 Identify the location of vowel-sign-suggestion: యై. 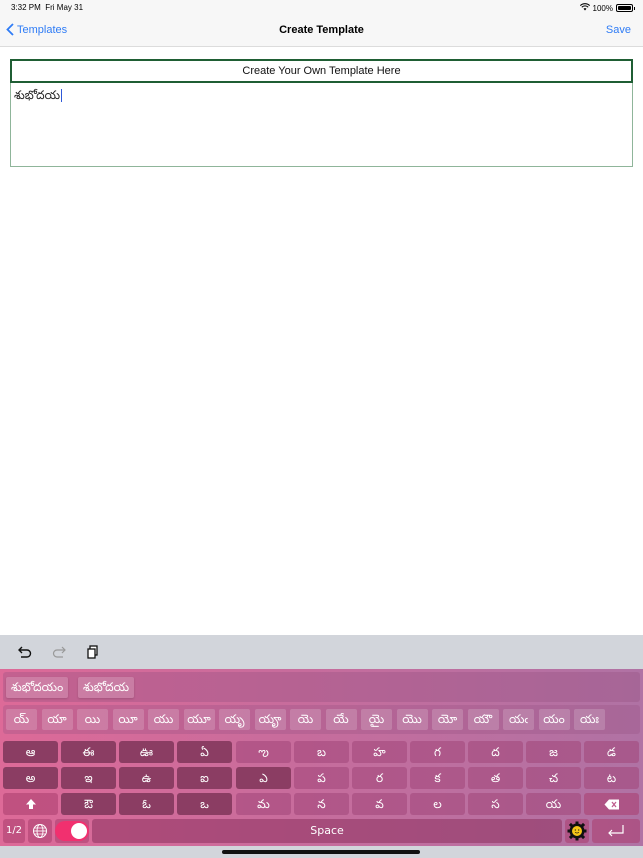
(376, 719).